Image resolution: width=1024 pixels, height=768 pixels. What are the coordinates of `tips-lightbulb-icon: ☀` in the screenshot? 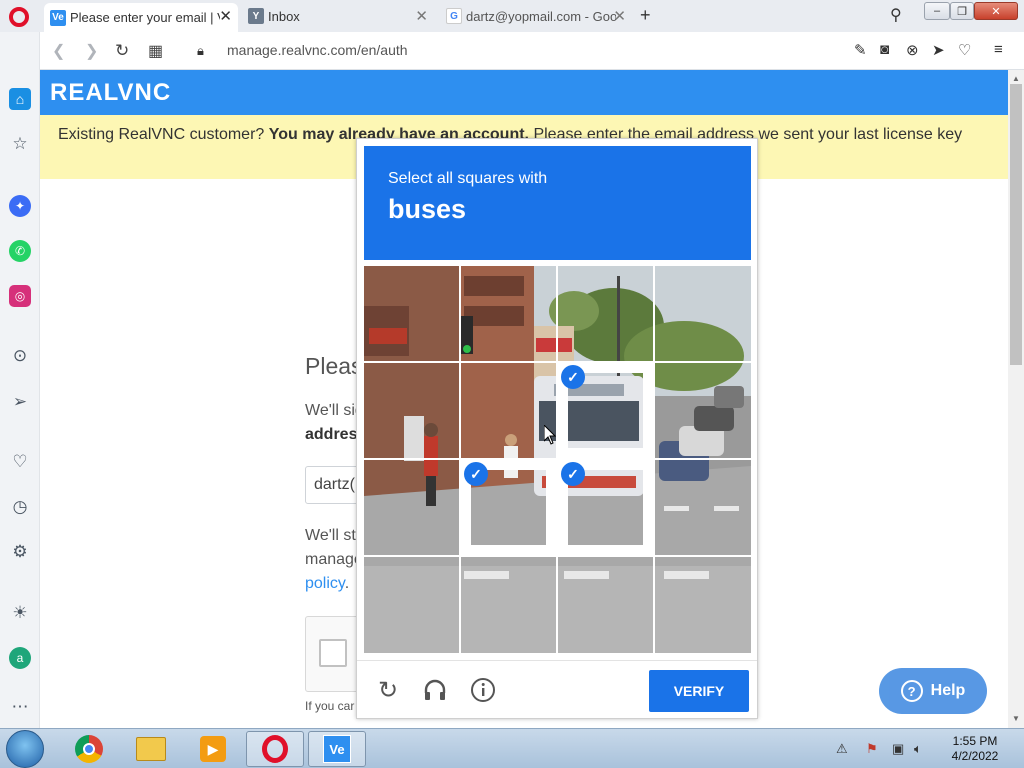 It's located at (20, 613).